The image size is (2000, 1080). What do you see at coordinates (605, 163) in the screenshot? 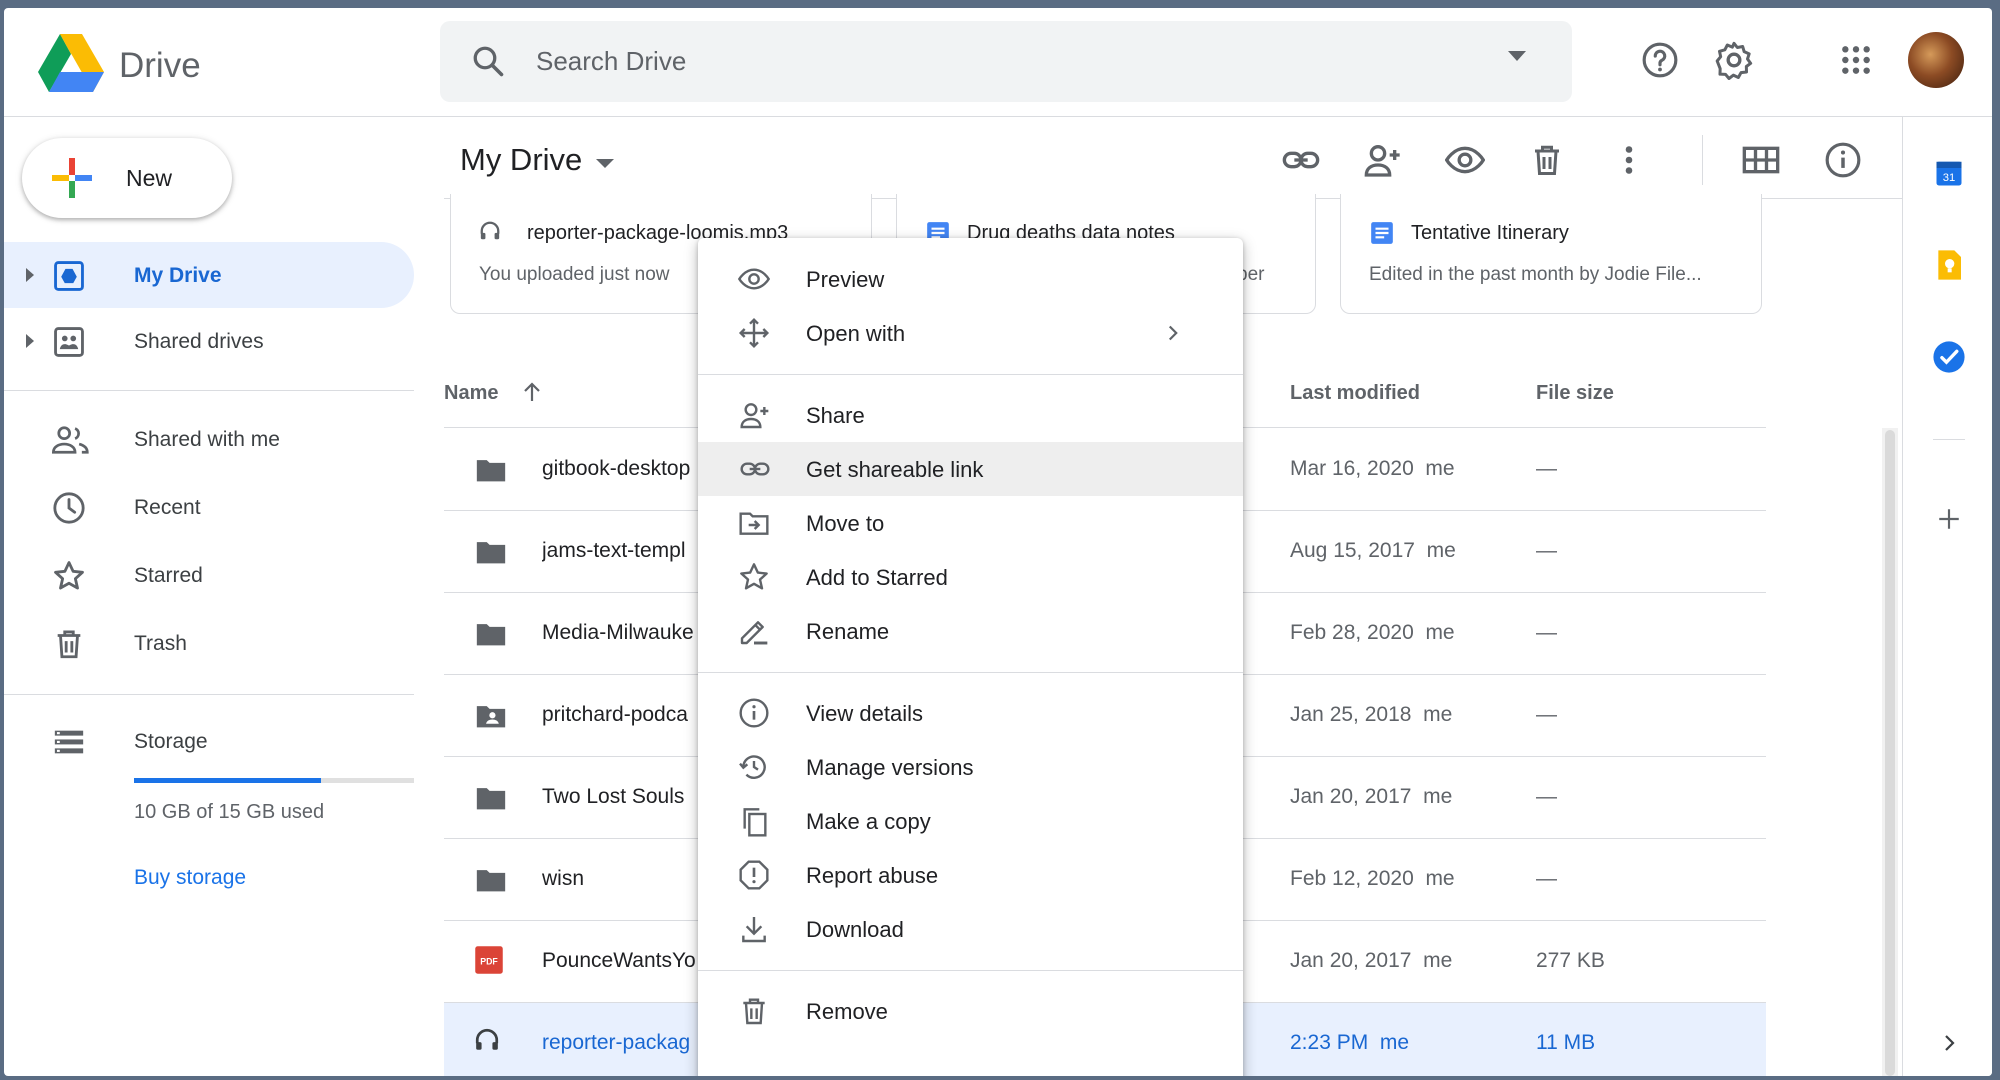
I see `page-title-chevron-down-icon` at bounding box center [605, 163].